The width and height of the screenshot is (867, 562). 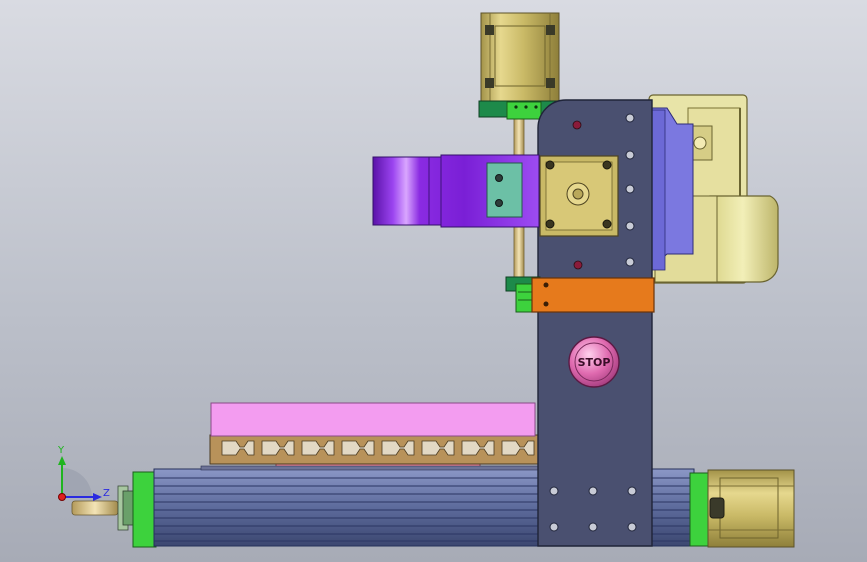 What do you see at coordinates (62, 497) in the screenshot?
I see `triad-x-axis` at bounding box center [62, 497].